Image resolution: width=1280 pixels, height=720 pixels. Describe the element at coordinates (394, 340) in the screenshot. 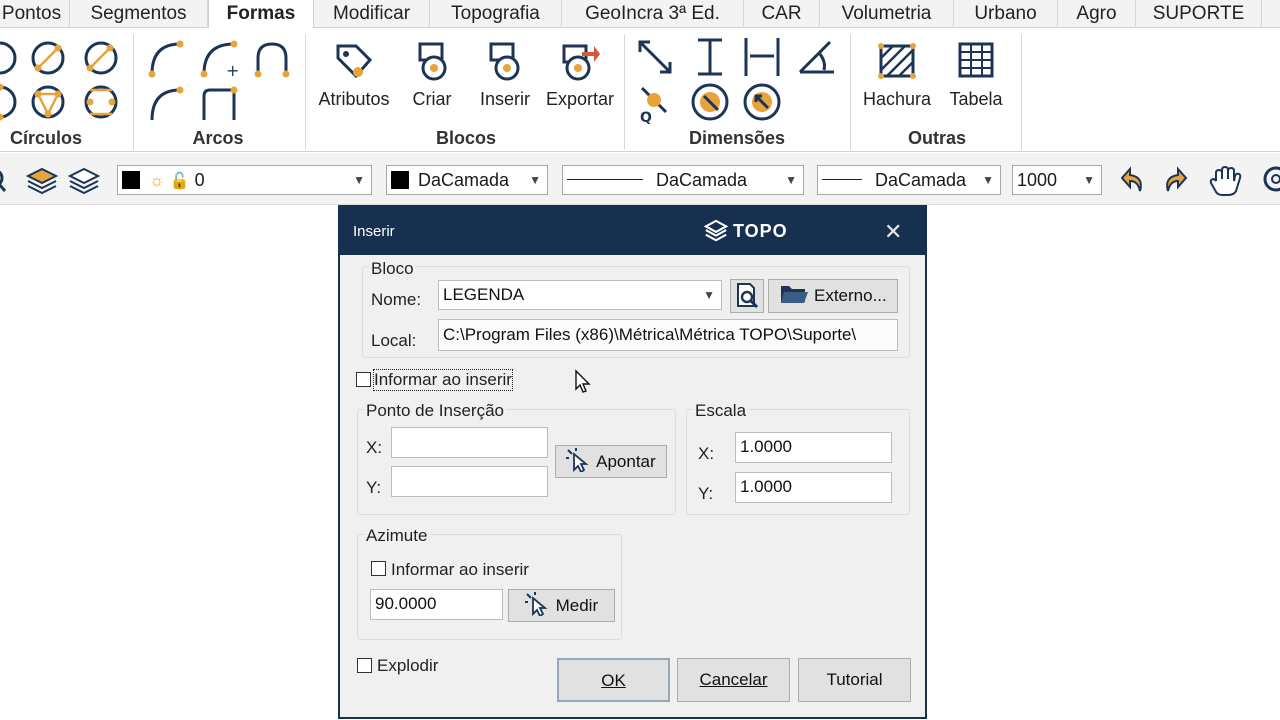

I see `local-label: Local:` at that location.